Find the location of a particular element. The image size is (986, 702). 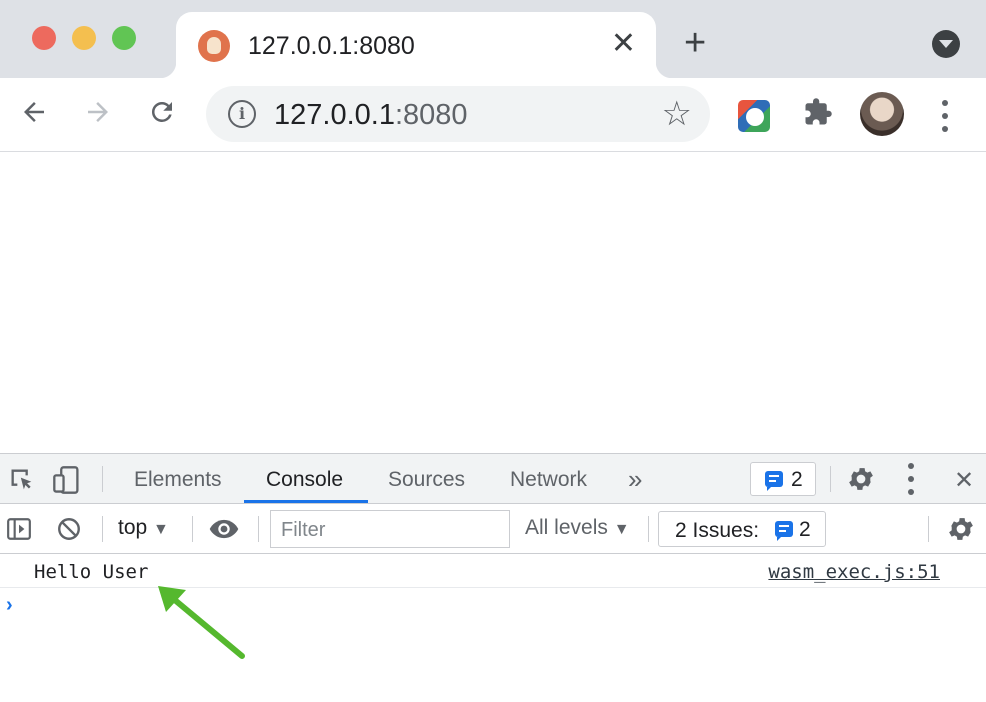

settings-gear-icon is located at coordinates (861, 479).